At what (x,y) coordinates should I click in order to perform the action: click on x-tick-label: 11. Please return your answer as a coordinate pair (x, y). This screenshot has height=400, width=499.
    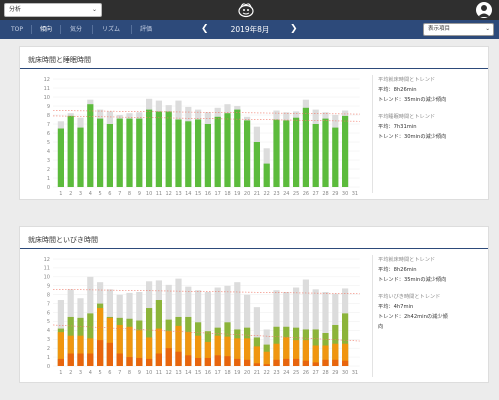
    Looking at the image, I should click on (159, 194).